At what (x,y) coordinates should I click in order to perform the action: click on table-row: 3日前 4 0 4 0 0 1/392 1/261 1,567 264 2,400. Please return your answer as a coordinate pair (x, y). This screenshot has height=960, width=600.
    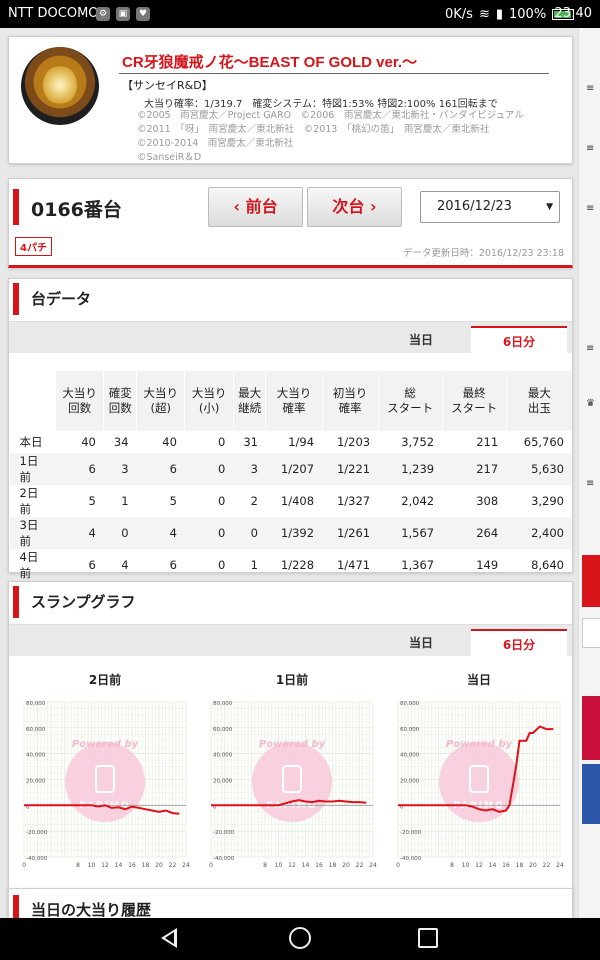
    Looking at the image, I should click on (290, 533).